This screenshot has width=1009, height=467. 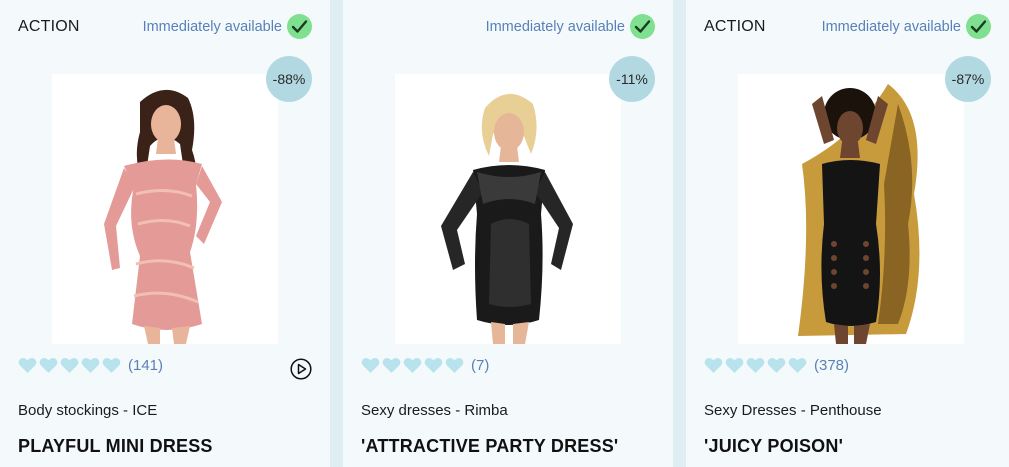 I want to click on rating: (378), so click(x=776, y=365).